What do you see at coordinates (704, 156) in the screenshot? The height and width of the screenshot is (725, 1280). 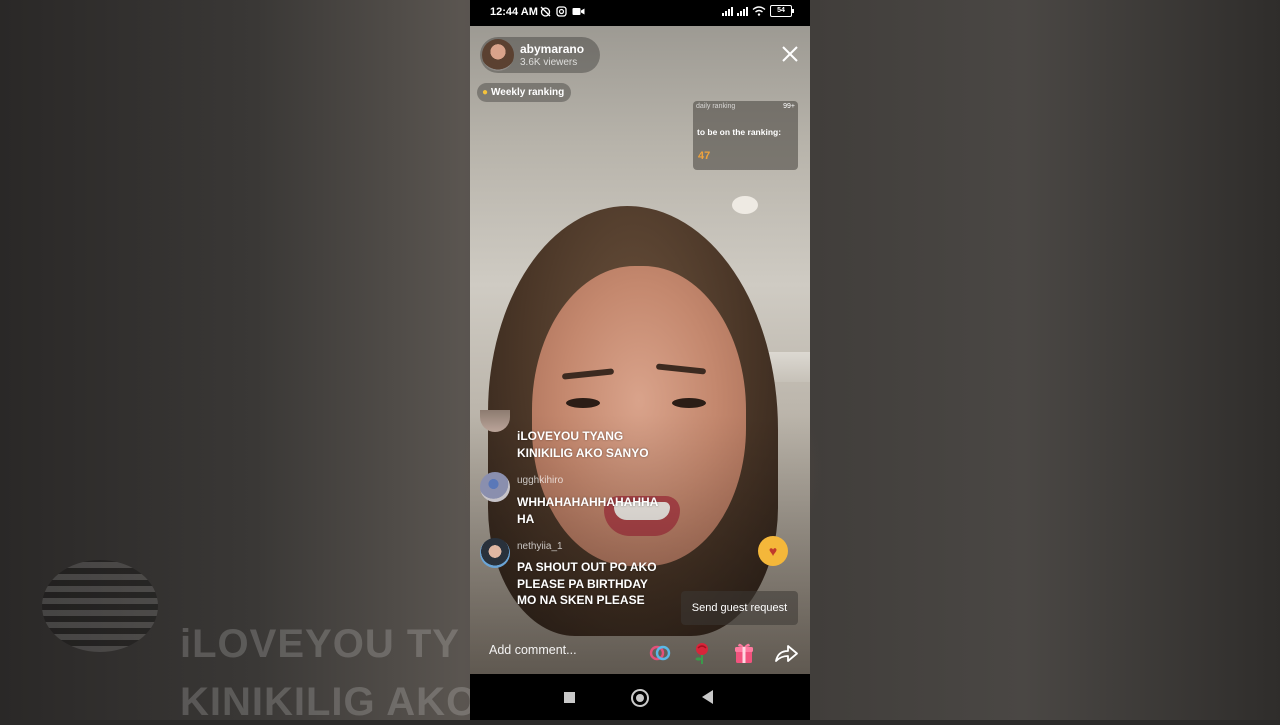 I see `daily-ranking-value: 47` at bounding box center [704, 156].